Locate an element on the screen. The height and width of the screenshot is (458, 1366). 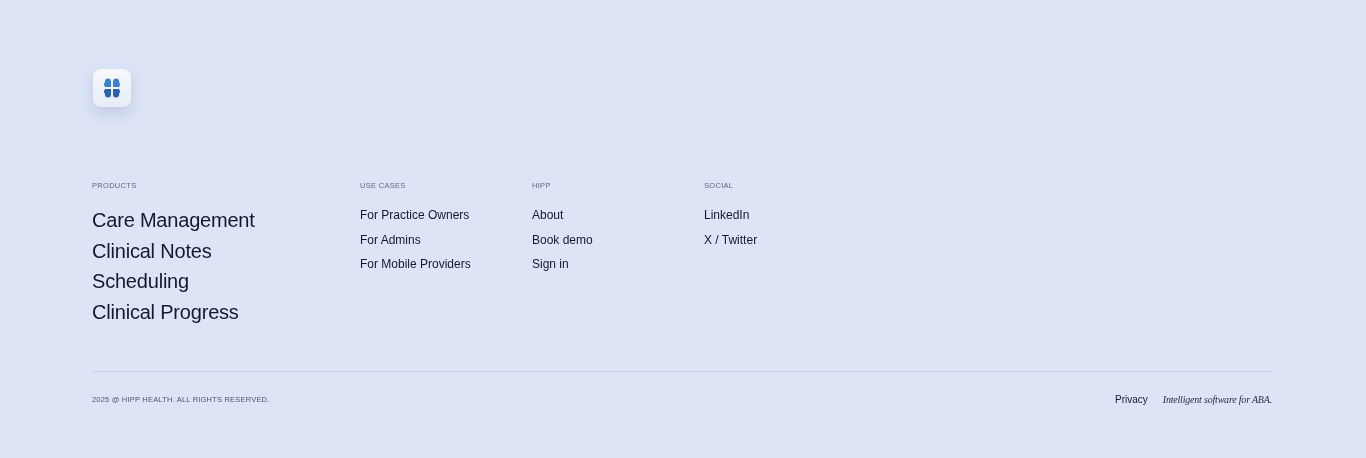
footer-link: Clinical Progress is located at coordinates (165, 311).